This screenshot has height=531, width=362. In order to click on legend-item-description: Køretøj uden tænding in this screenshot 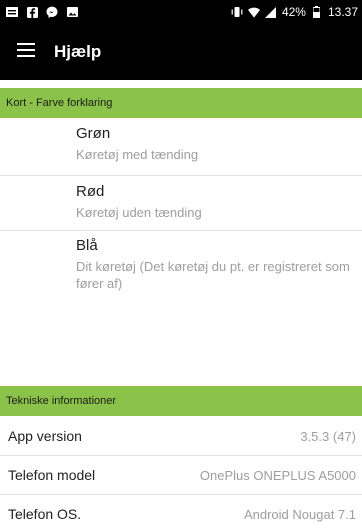, I will do `click(139, 212)`.